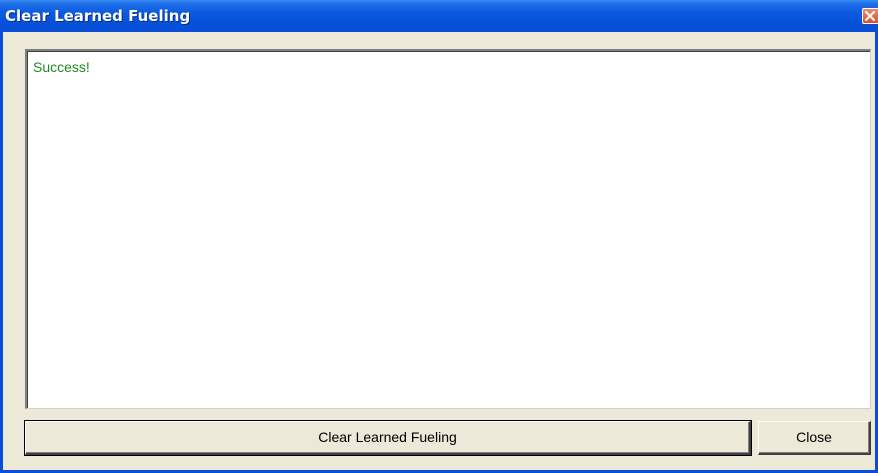 This screenshot has height=473, width=878. I want to click on clear-learned-fueling-button: Clear Learned Fueling, so click(388, 438).